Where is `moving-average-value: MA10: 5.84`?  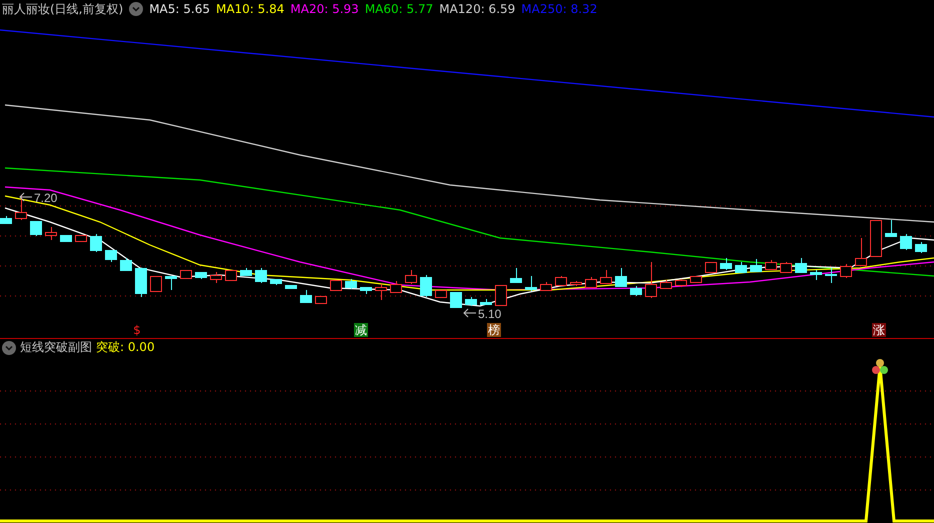 moving-average-value: MA10: 5.84 is located at coordinates (250, 9).